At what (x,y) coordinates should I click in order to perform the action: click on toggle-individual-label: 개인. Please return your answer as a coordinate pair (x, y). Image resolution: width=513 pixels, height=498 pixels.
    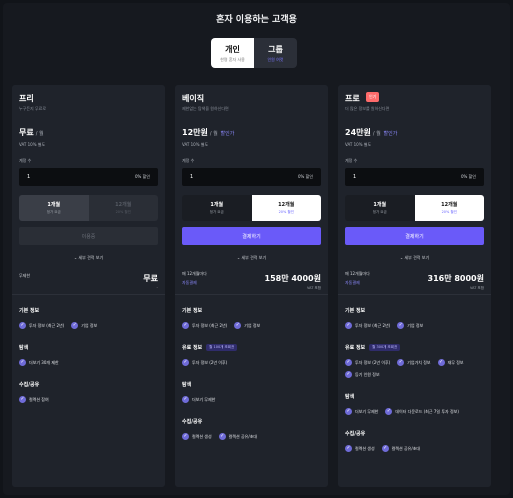
    Looking at the image, I should click on (232, 49).